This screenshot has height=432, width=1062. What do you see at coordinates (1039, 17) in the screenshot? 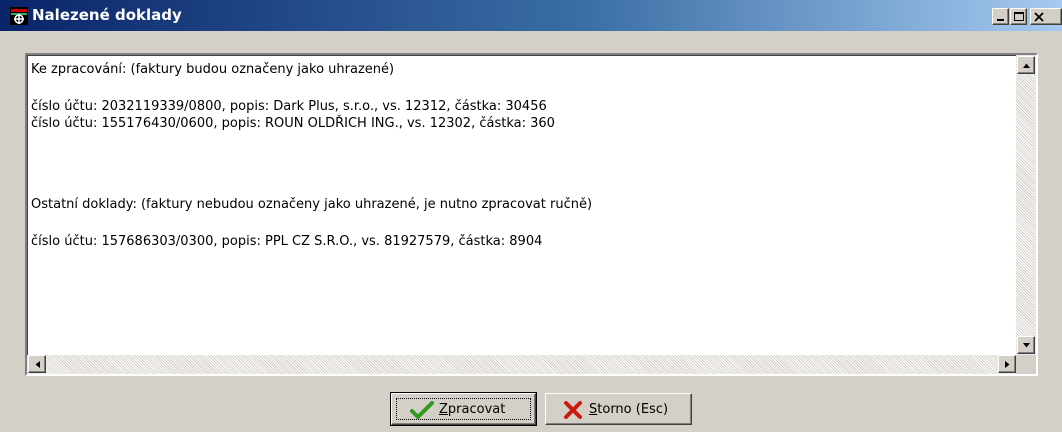
I see `close-icon` at bounding box center [1039, 17].